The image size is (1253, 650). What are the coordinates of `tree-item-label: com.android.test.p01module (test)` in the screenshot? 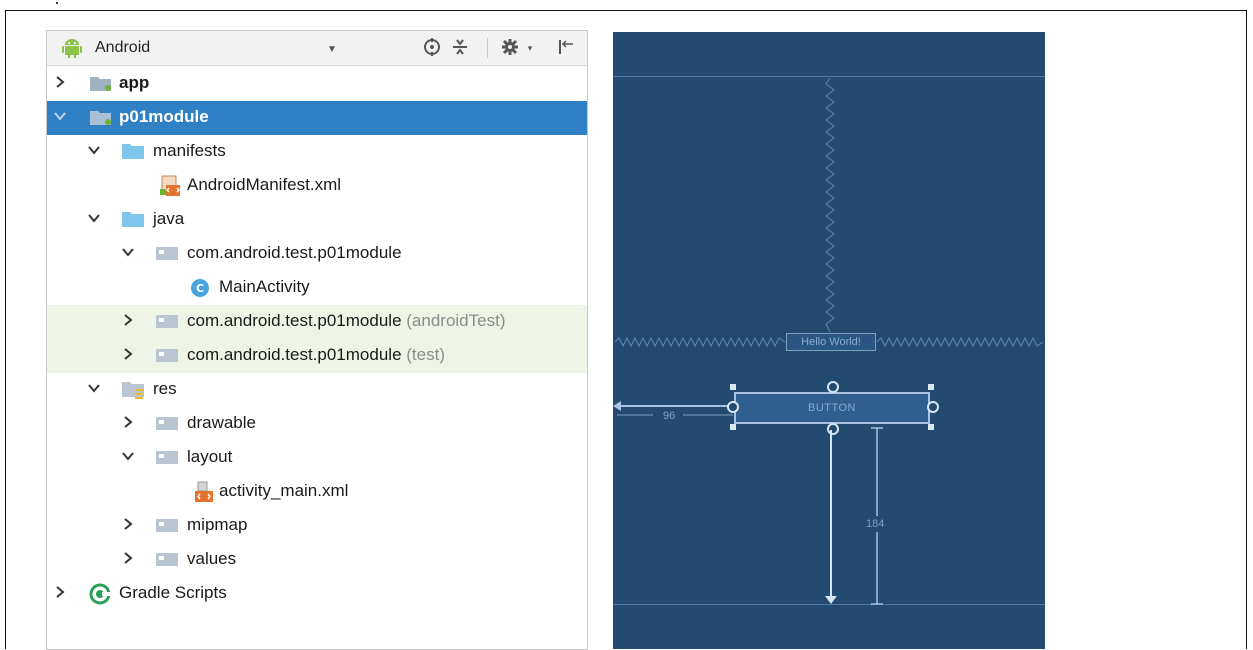 It's located at (316, 354).